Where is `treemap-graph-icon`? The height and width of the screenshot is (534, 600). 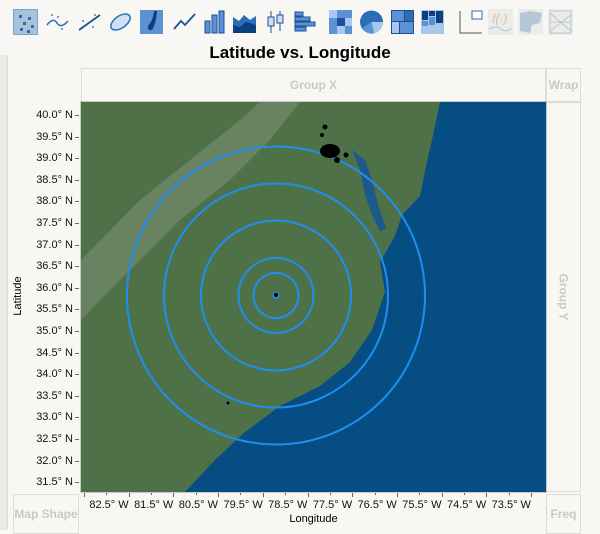 treemap-graph-icon is located at coordinates (402, 22).